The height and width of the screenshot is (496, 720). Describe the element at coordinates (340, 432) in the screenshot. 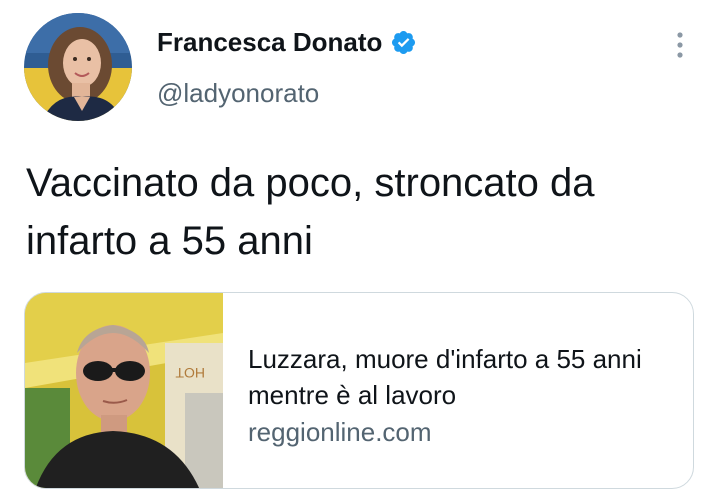

I see `link-card-domain: reggionline.com` at that location.